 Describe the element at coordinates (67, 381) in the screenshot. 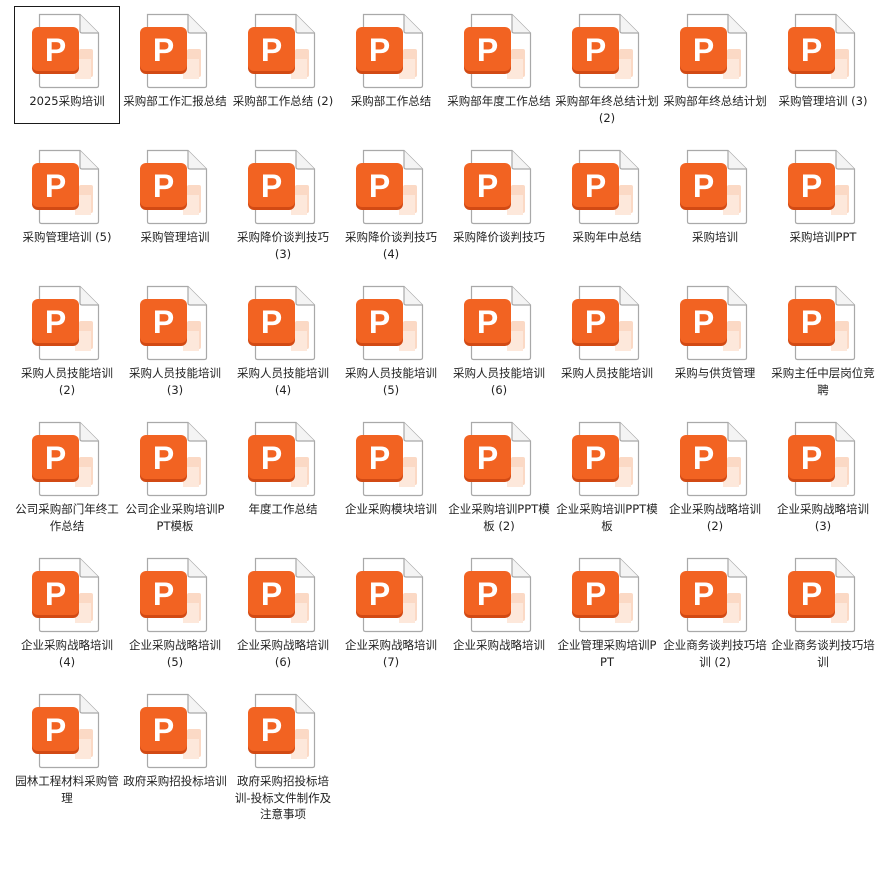

I see `file-name-label: 采购人员技能培训 (2)` at that location.